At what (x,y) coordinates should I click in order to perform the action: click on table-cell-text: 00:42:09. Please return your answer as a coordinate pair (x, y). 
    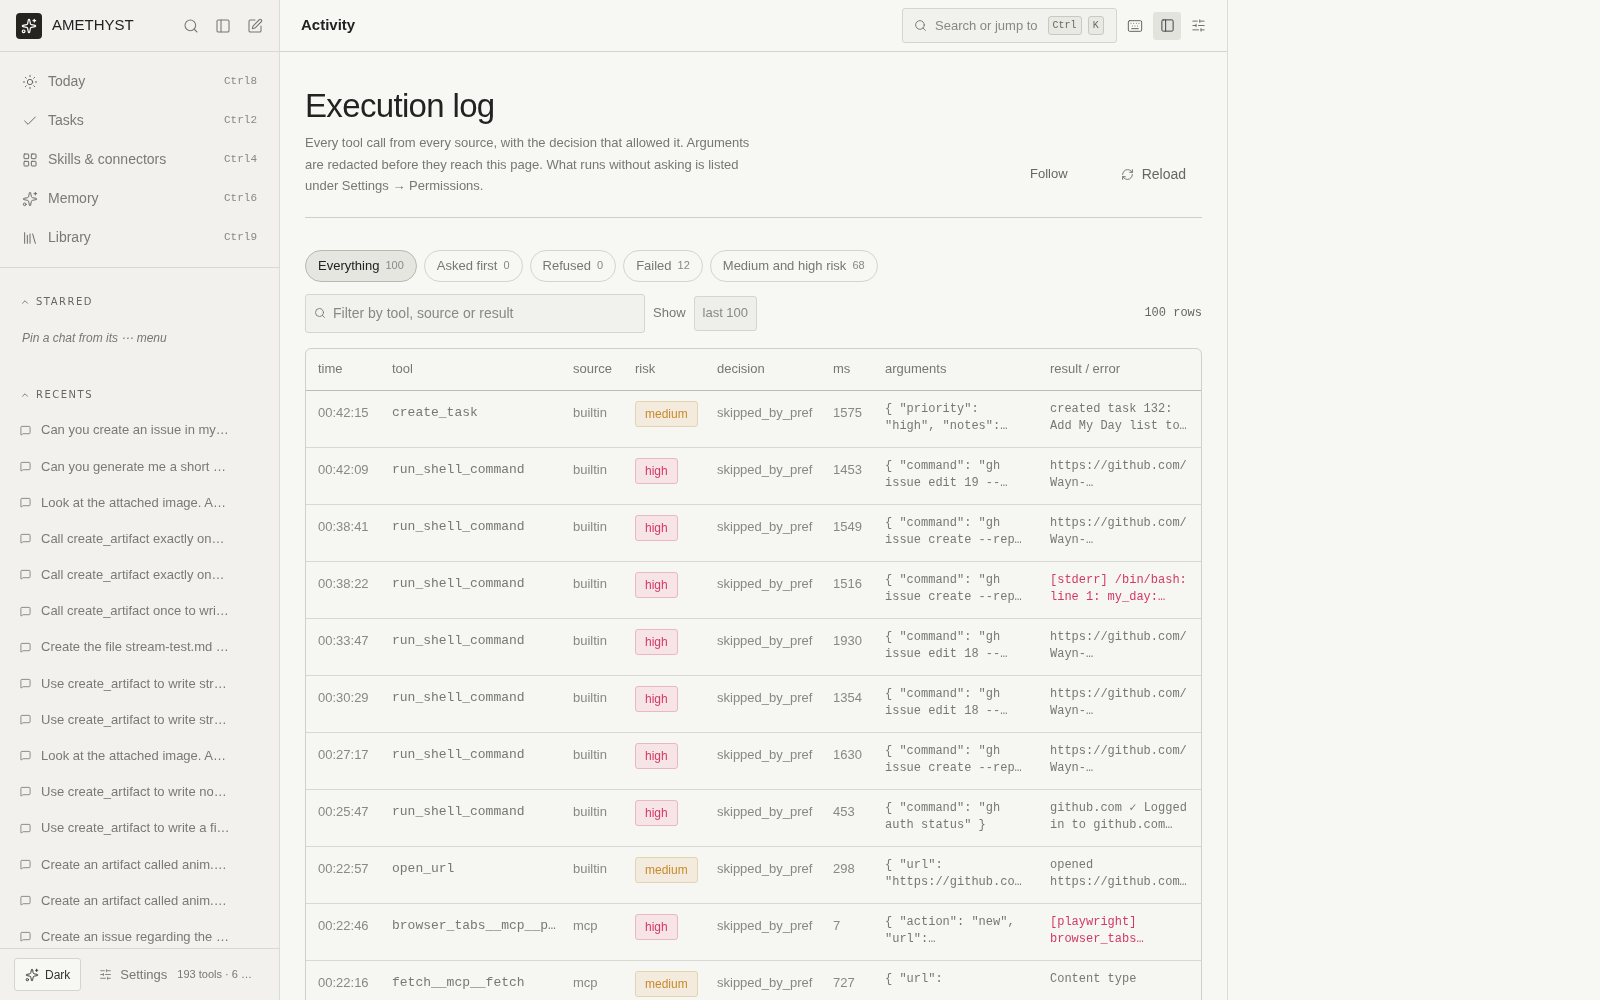
    Looking at the image, I should click on (344, 469).